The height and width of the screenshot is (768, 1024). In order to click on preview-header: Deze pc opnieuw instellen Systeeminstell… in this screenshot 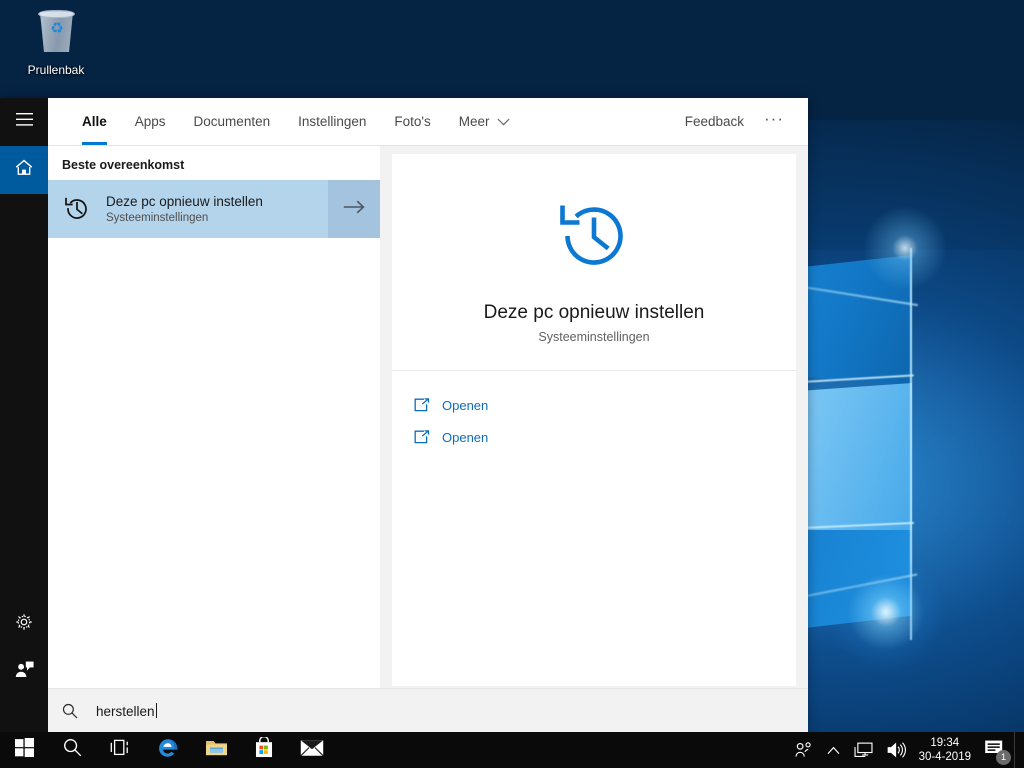, I will do `click(594, 262)`.